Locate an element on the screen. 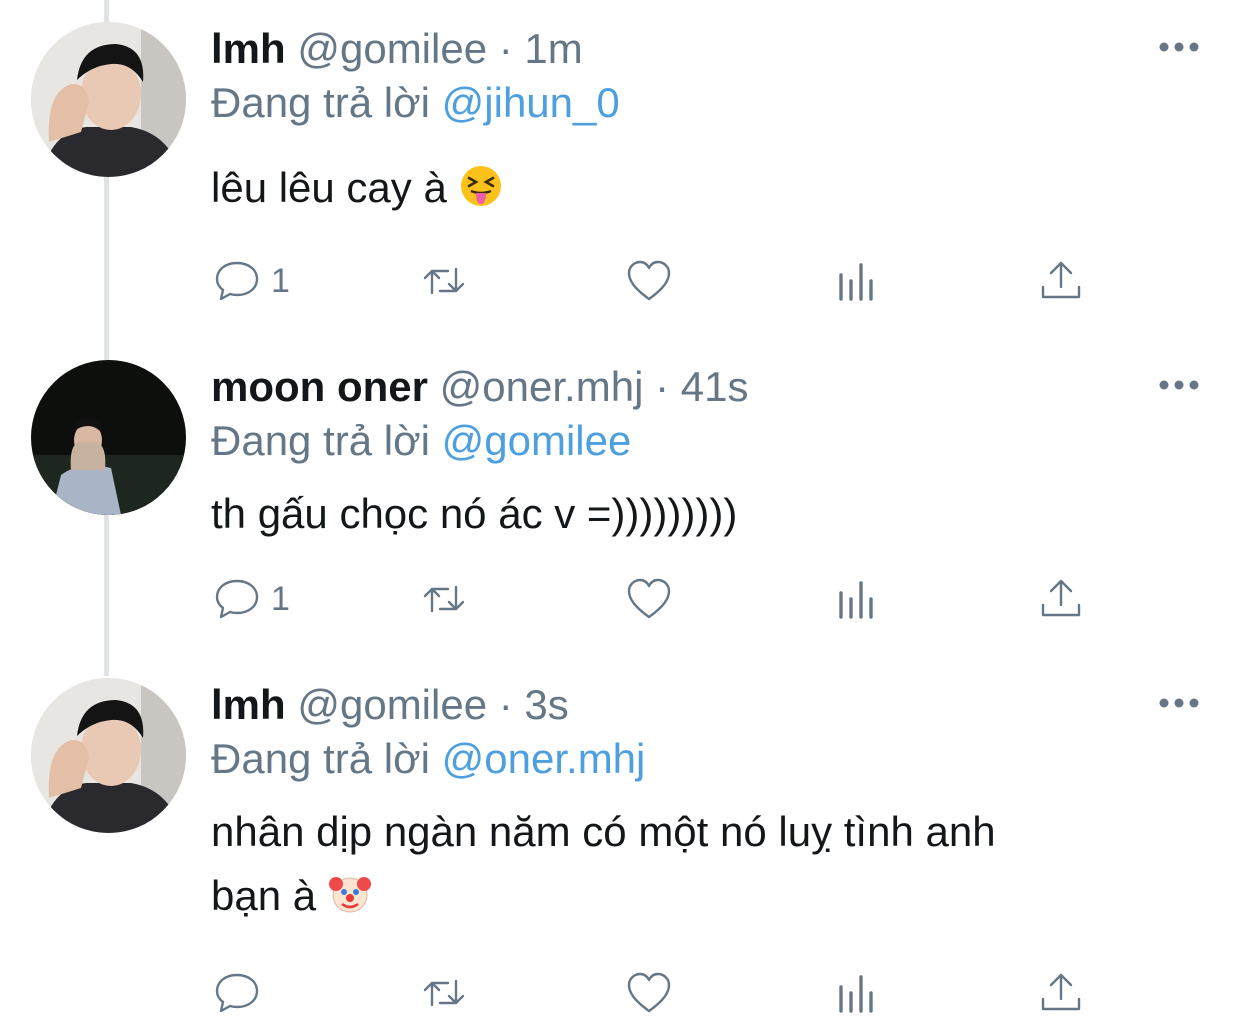 The image size is (1242, 1034). reply-button is located at coordinates (242, 993).